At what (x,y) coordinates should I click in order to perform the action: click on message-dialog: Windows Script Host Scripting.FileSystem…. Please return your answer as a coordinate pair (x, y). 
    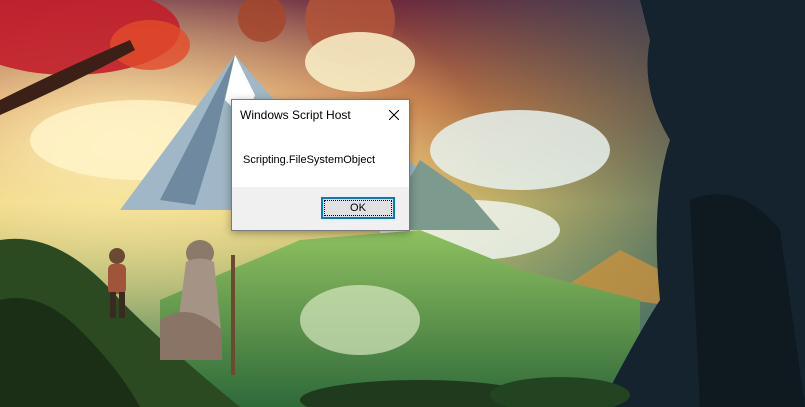
    Looking at the image, I should click on (320, 165).